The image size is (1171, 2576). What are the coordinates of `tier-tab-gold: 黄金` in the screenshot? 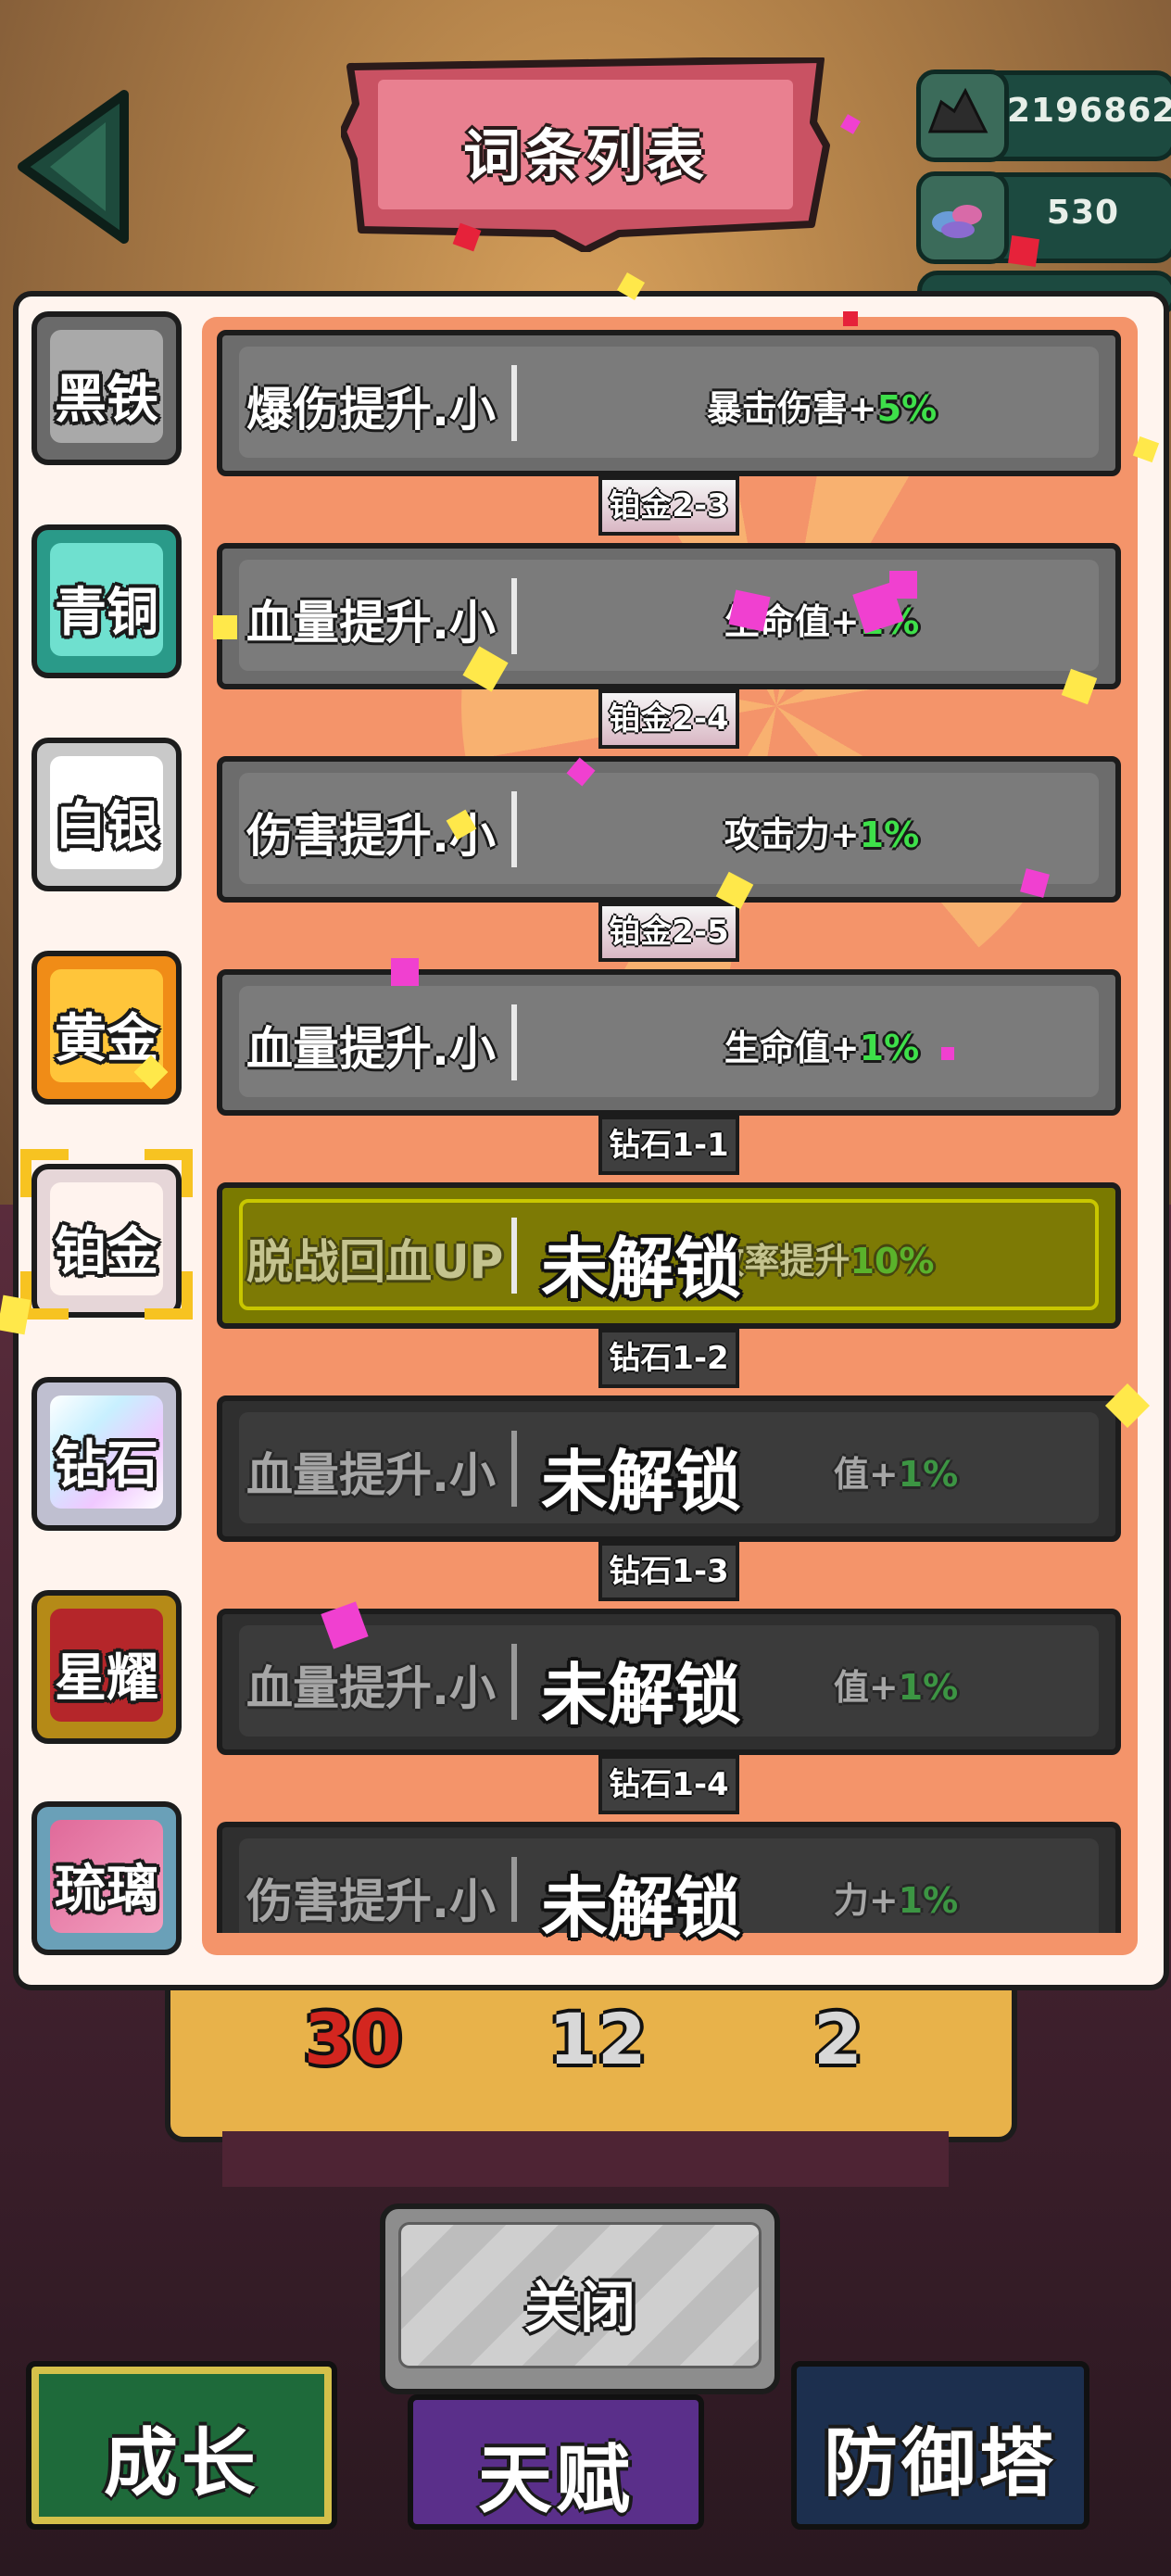 It's located at (107, 1028).